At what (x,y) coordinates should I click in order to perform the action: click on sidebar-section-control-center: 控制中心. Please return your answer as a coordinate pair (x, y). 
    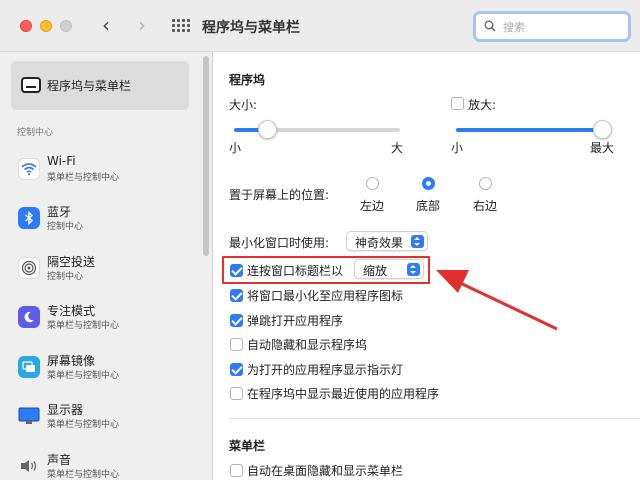
    Looking at the image, I should click on (35, 133).